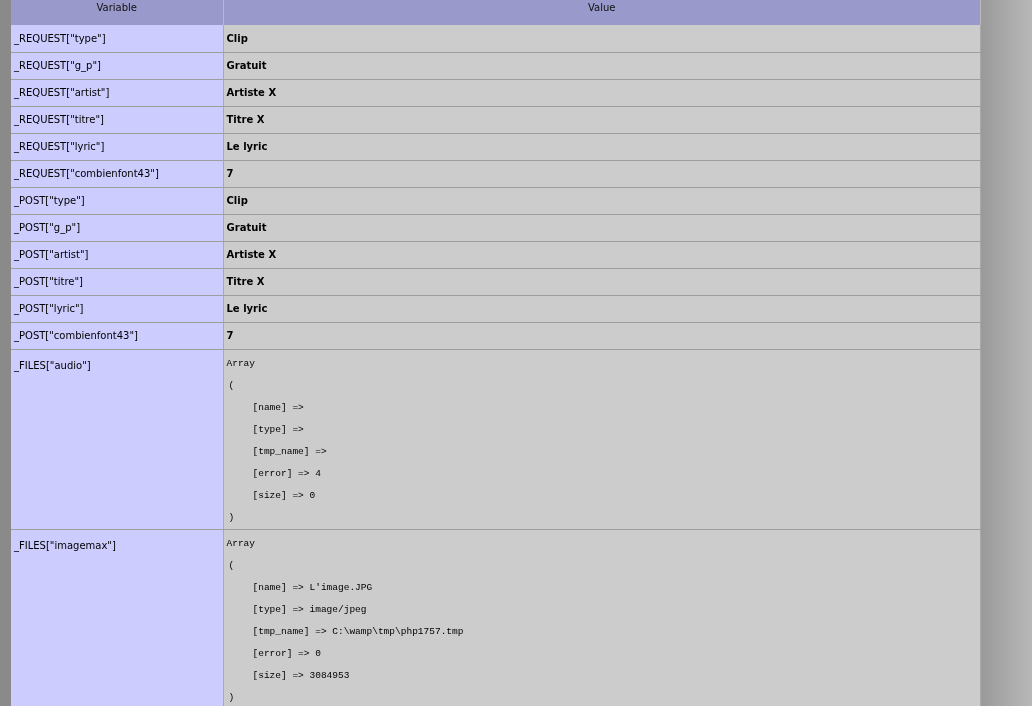 The width and height of the screenshot is (1032, 706). Describe the element at coordinates (117, 439) in the screenshot. I see `variable-cell: _FILES["audio"]` at that location.